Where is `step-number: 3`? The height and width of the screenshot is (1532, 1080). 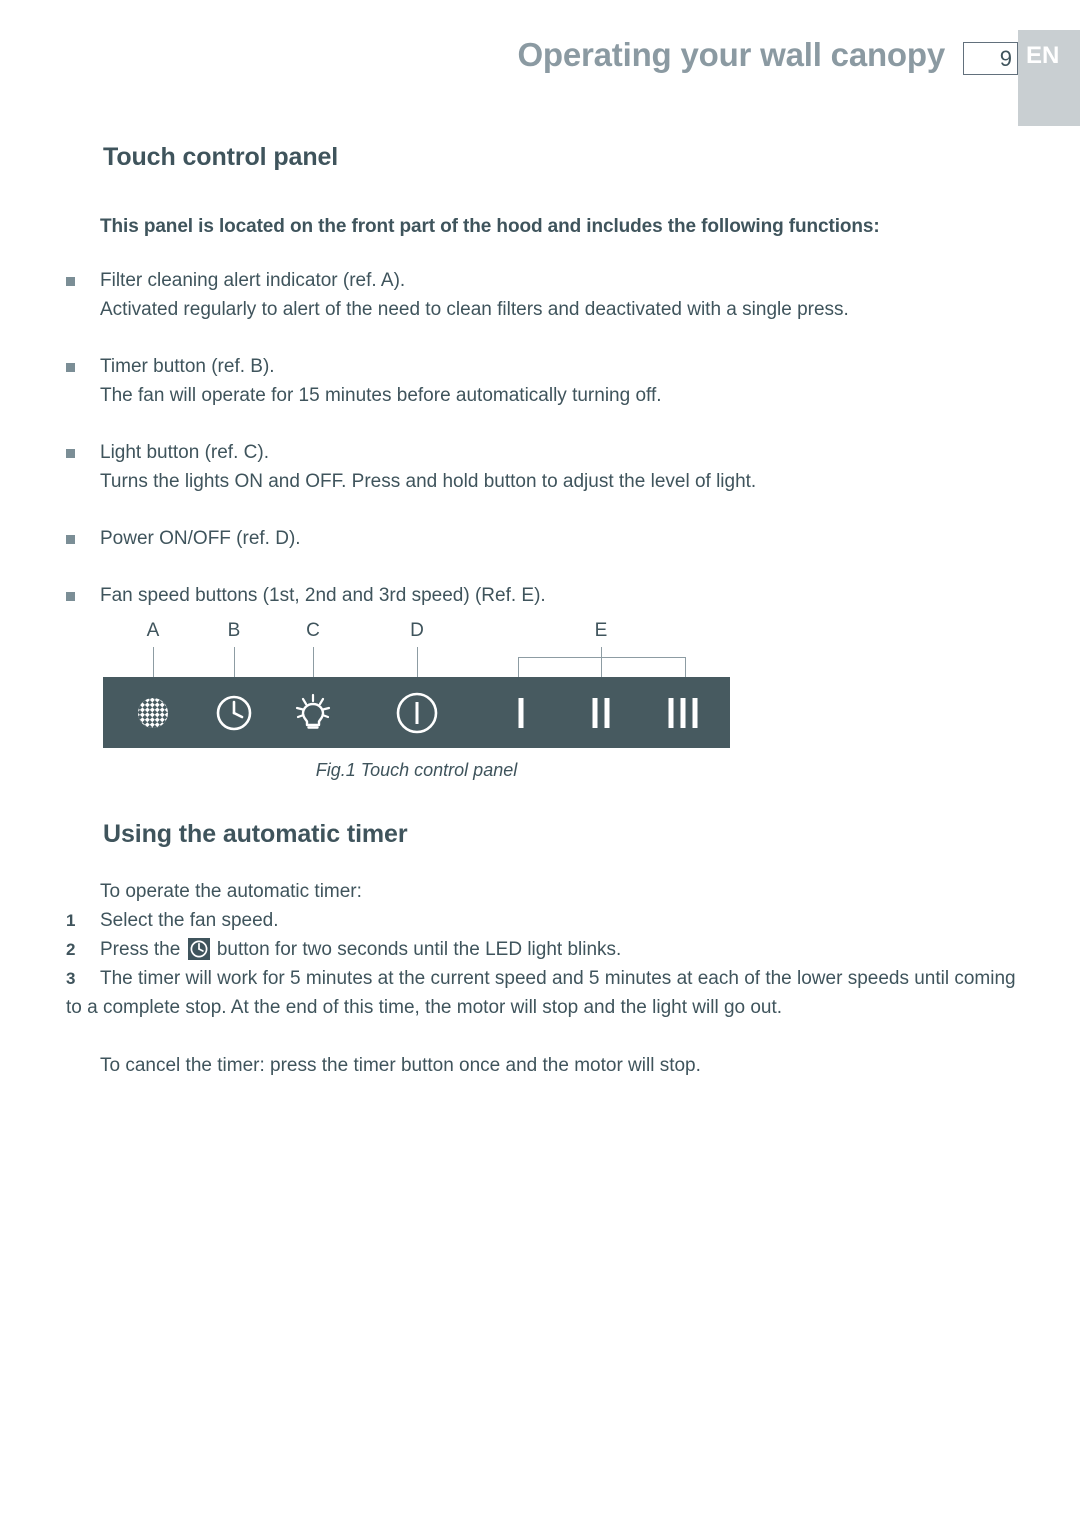
step-number: 3 is located at coordinates (71, 978).